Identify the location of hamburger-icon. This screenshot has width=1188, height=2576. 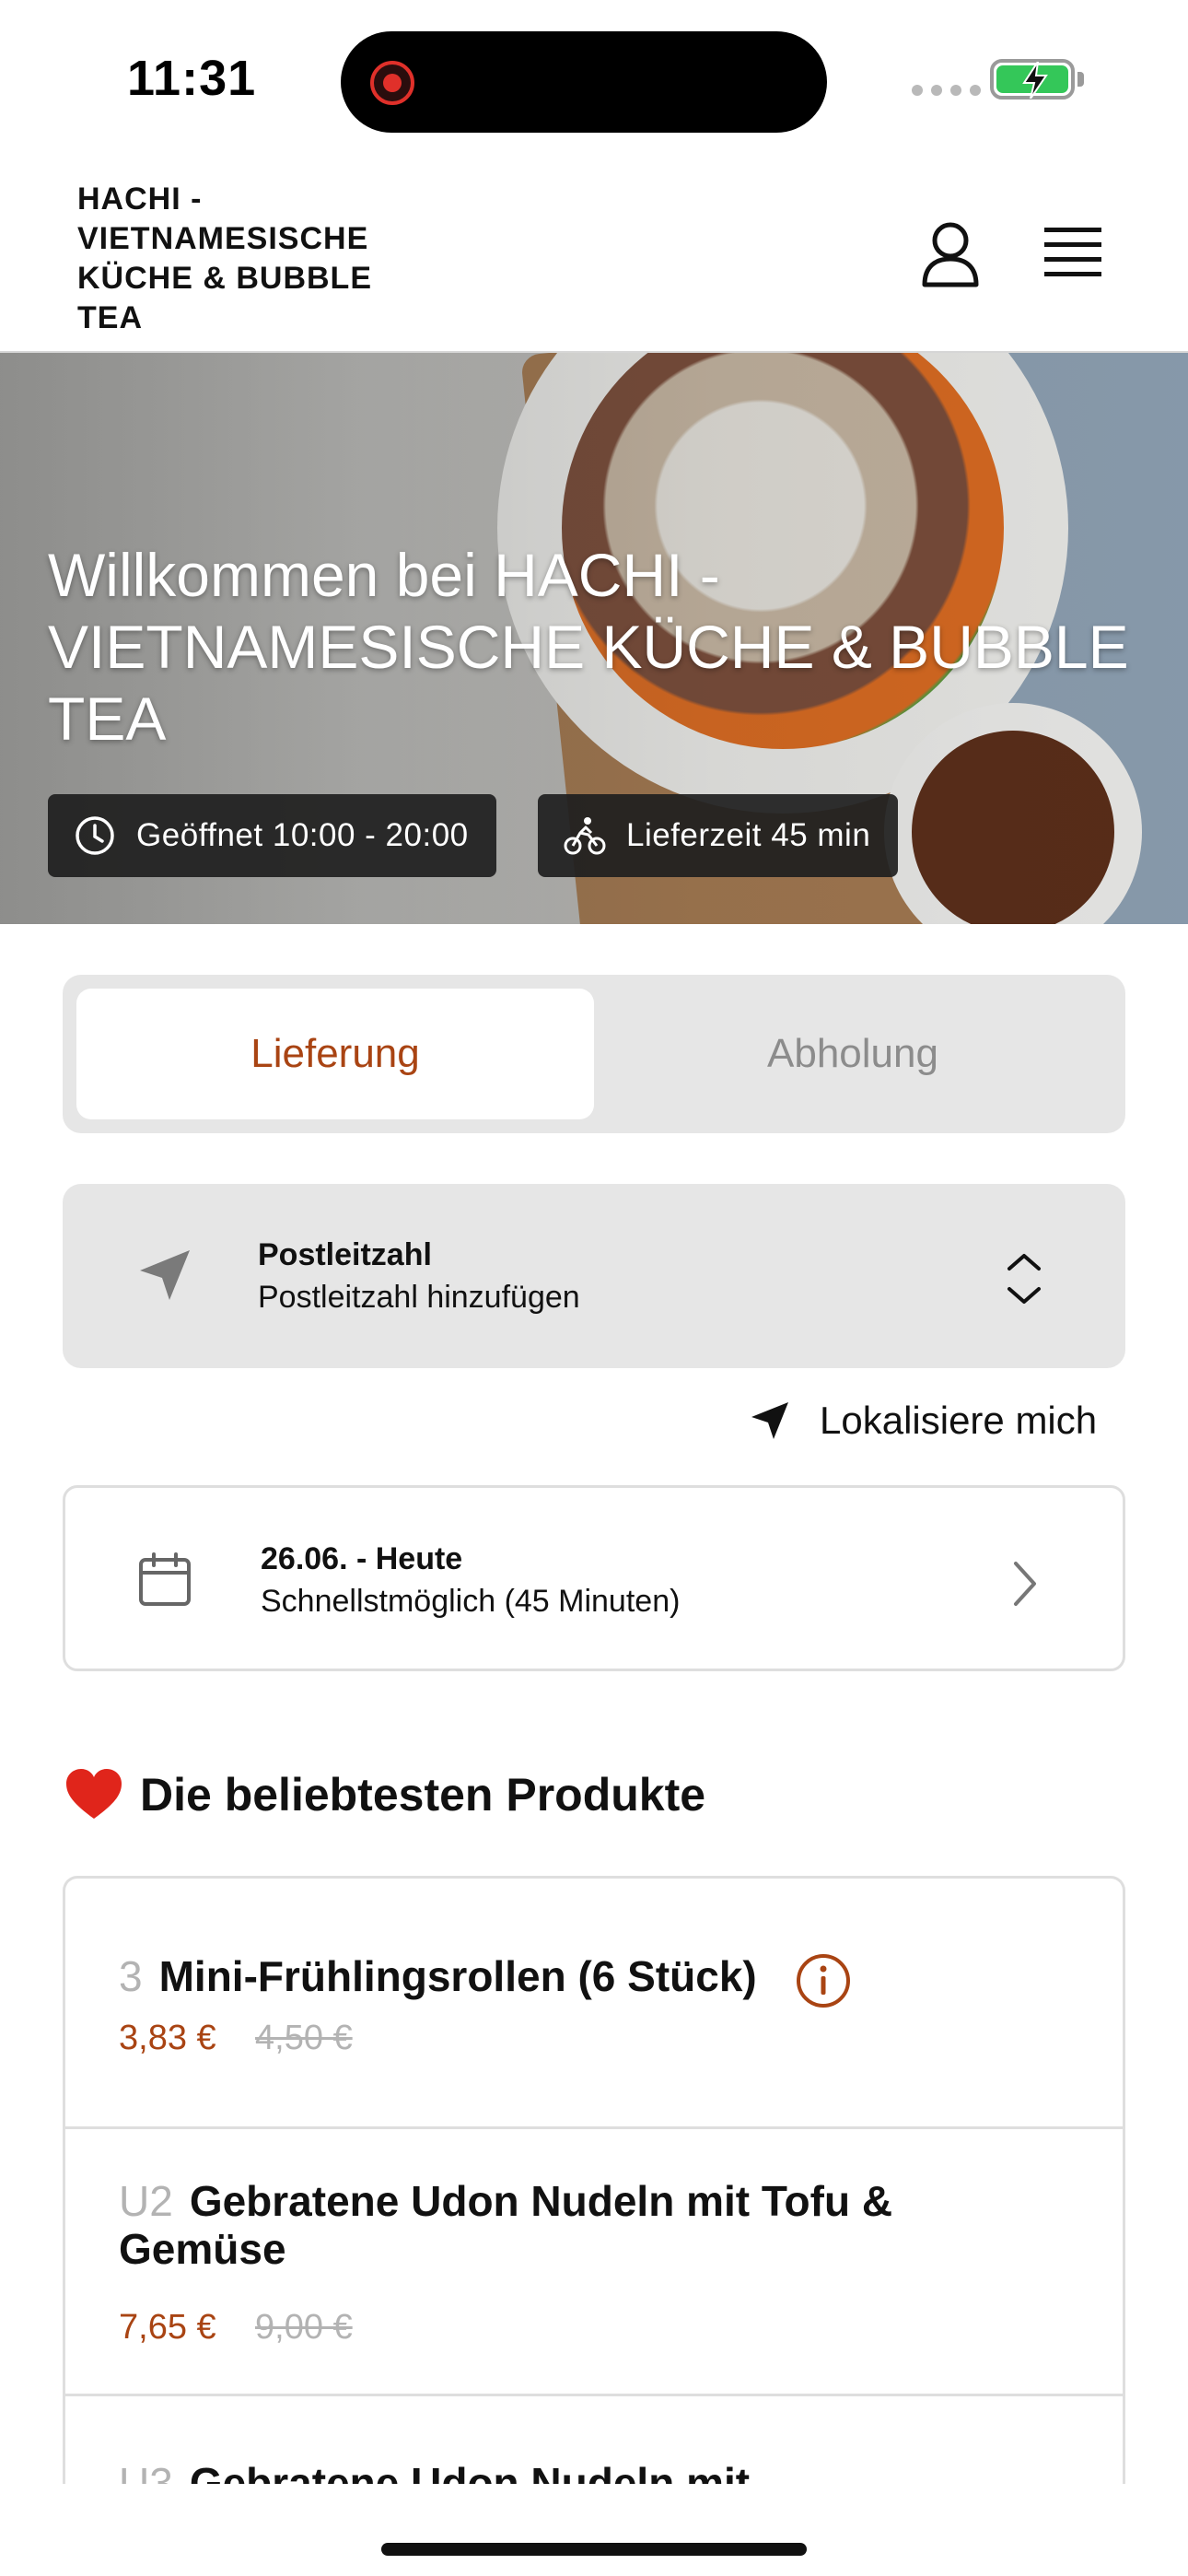
(1072, 252).